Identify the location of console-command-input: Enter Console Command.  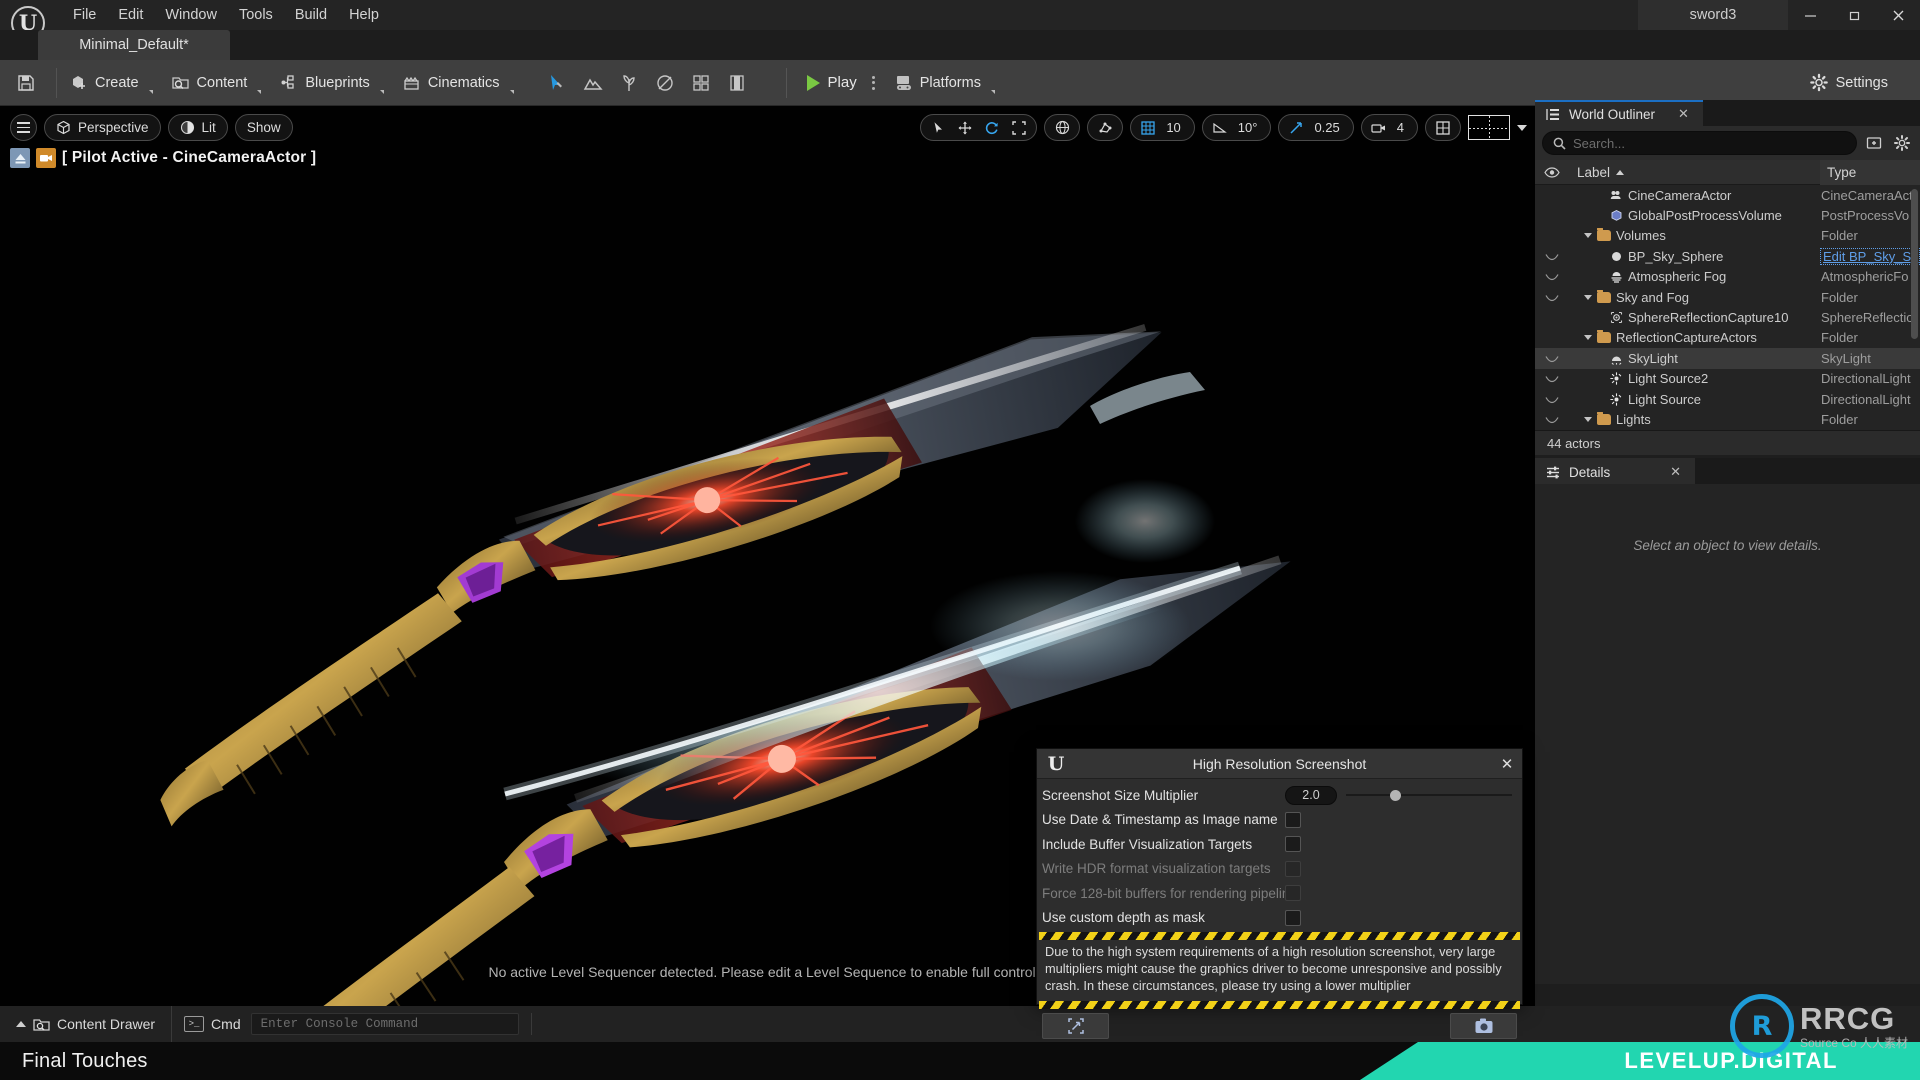
(384, 1024).